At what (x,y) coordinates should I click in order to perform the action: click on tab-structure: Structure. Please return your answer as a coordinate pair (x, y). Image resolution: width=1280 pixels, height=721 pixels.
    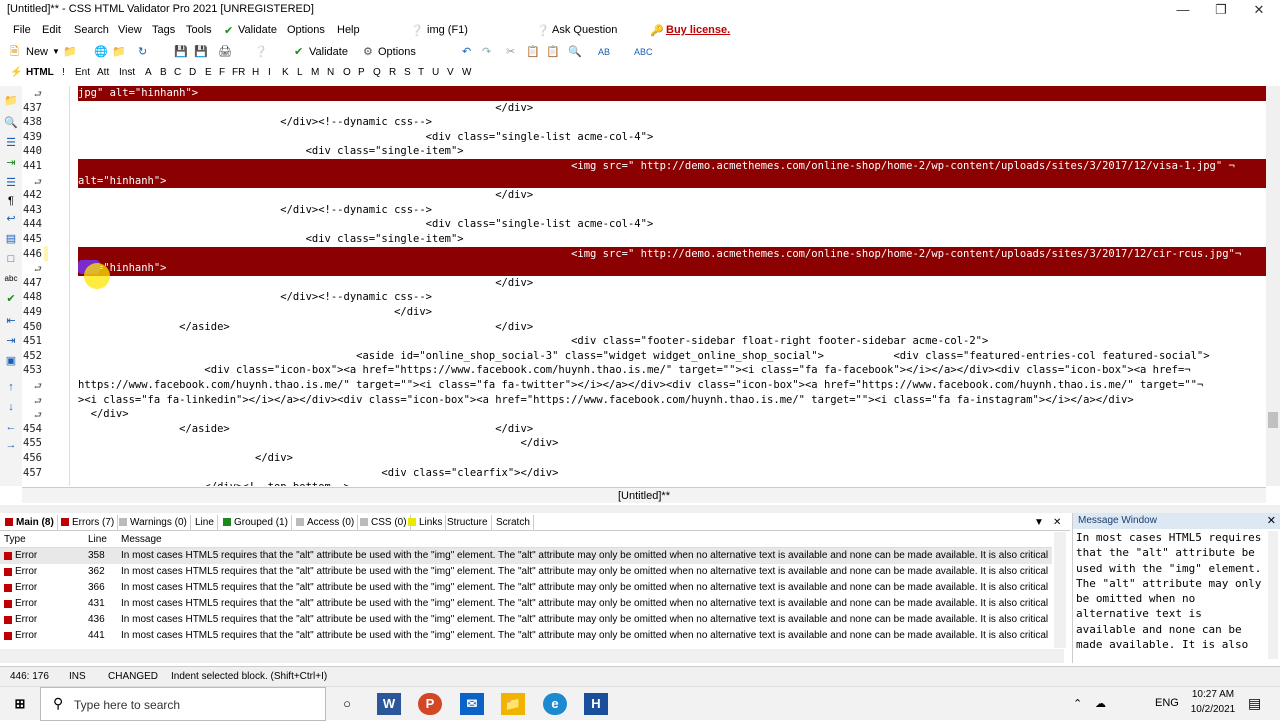
    Looking at the image, I should click on (468, 522).